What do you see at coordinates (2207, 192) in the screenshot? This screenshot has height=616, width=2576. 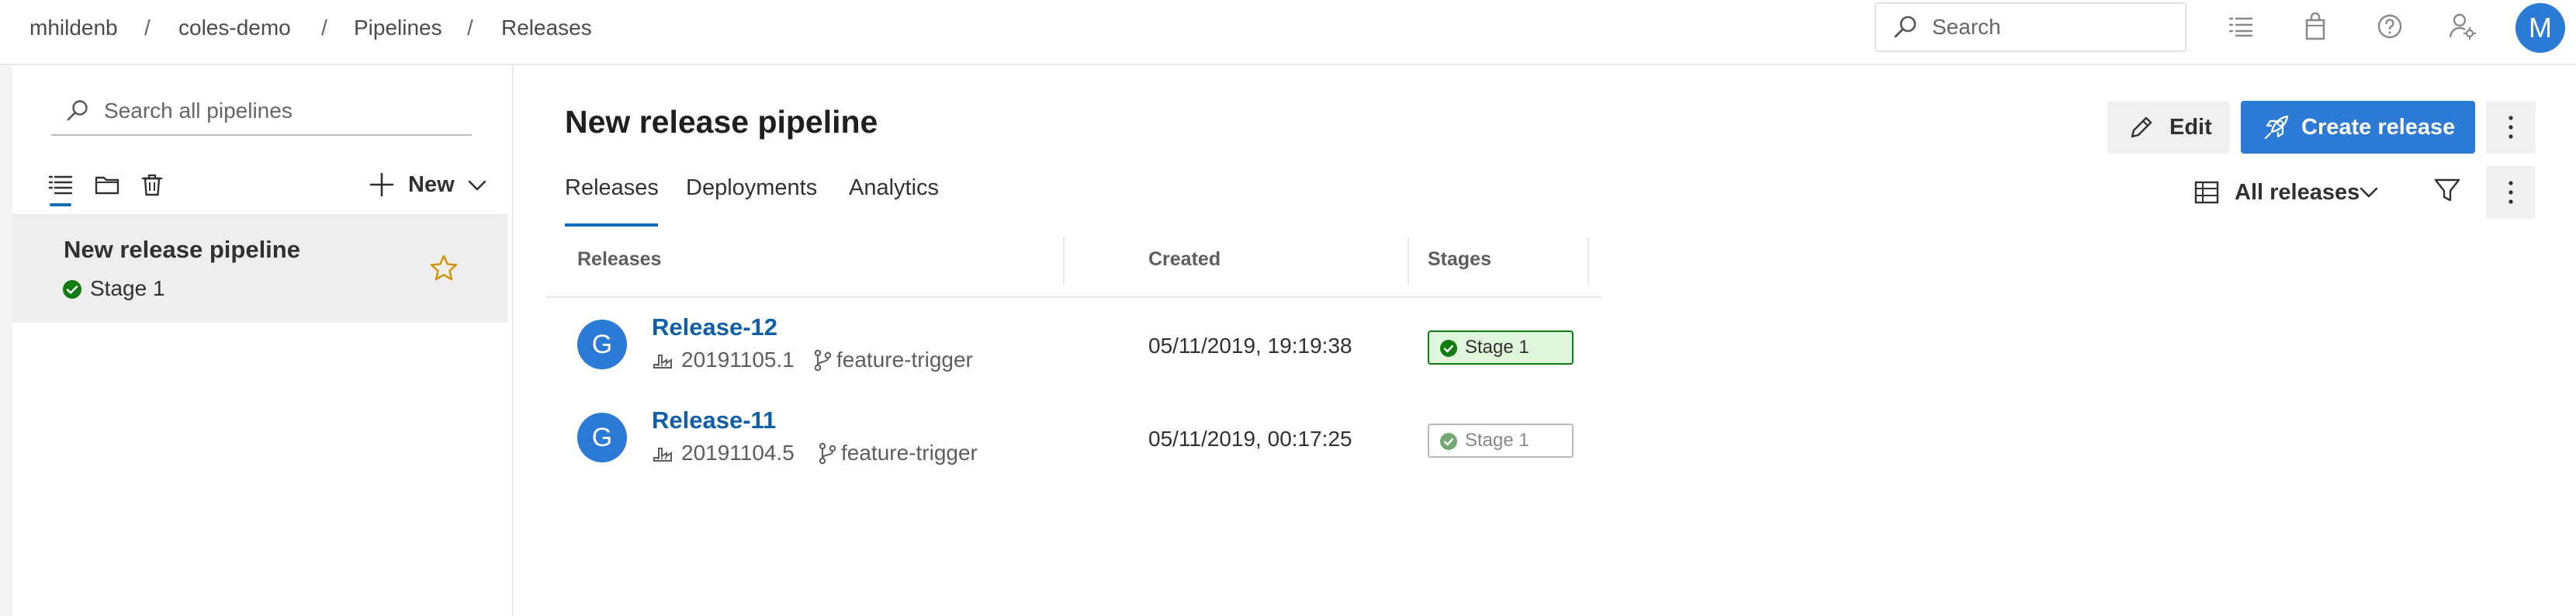 I see `table-view-icon` at bounding box center [2207, 192].